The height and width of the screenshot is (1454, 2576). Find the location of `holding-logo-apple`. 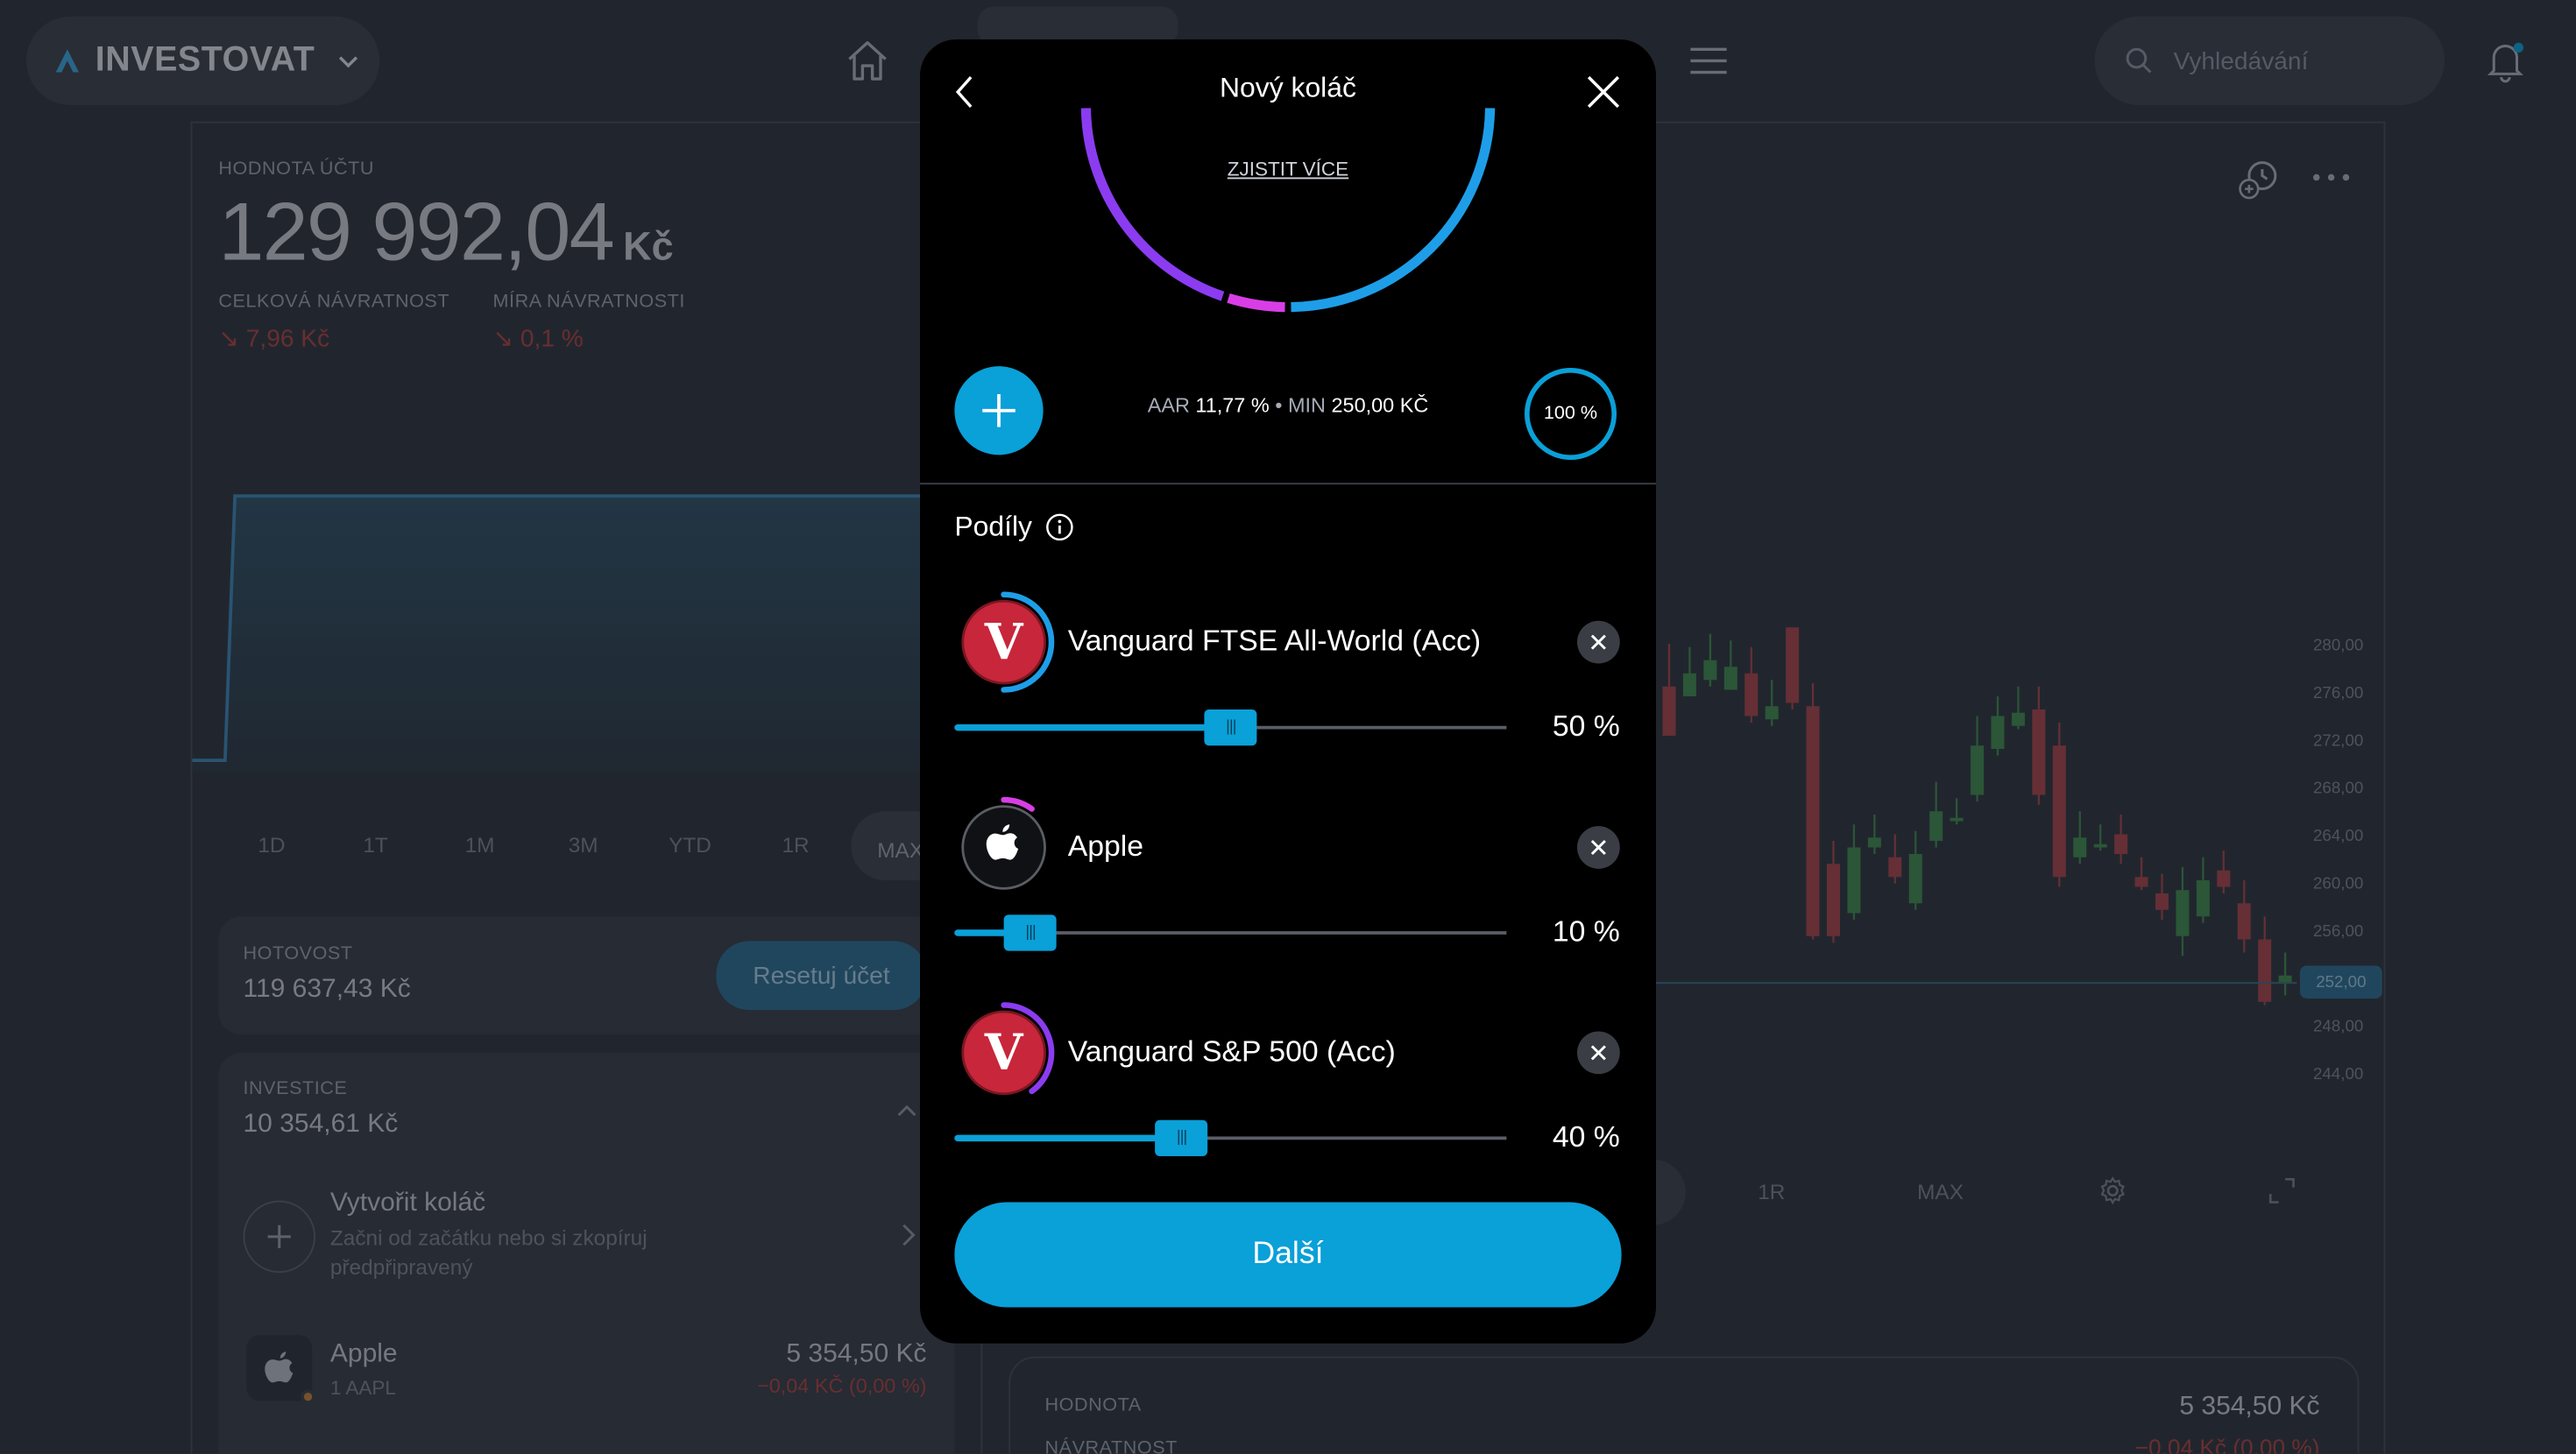

holding-logo-apple is located at coordinates (1004, 848).